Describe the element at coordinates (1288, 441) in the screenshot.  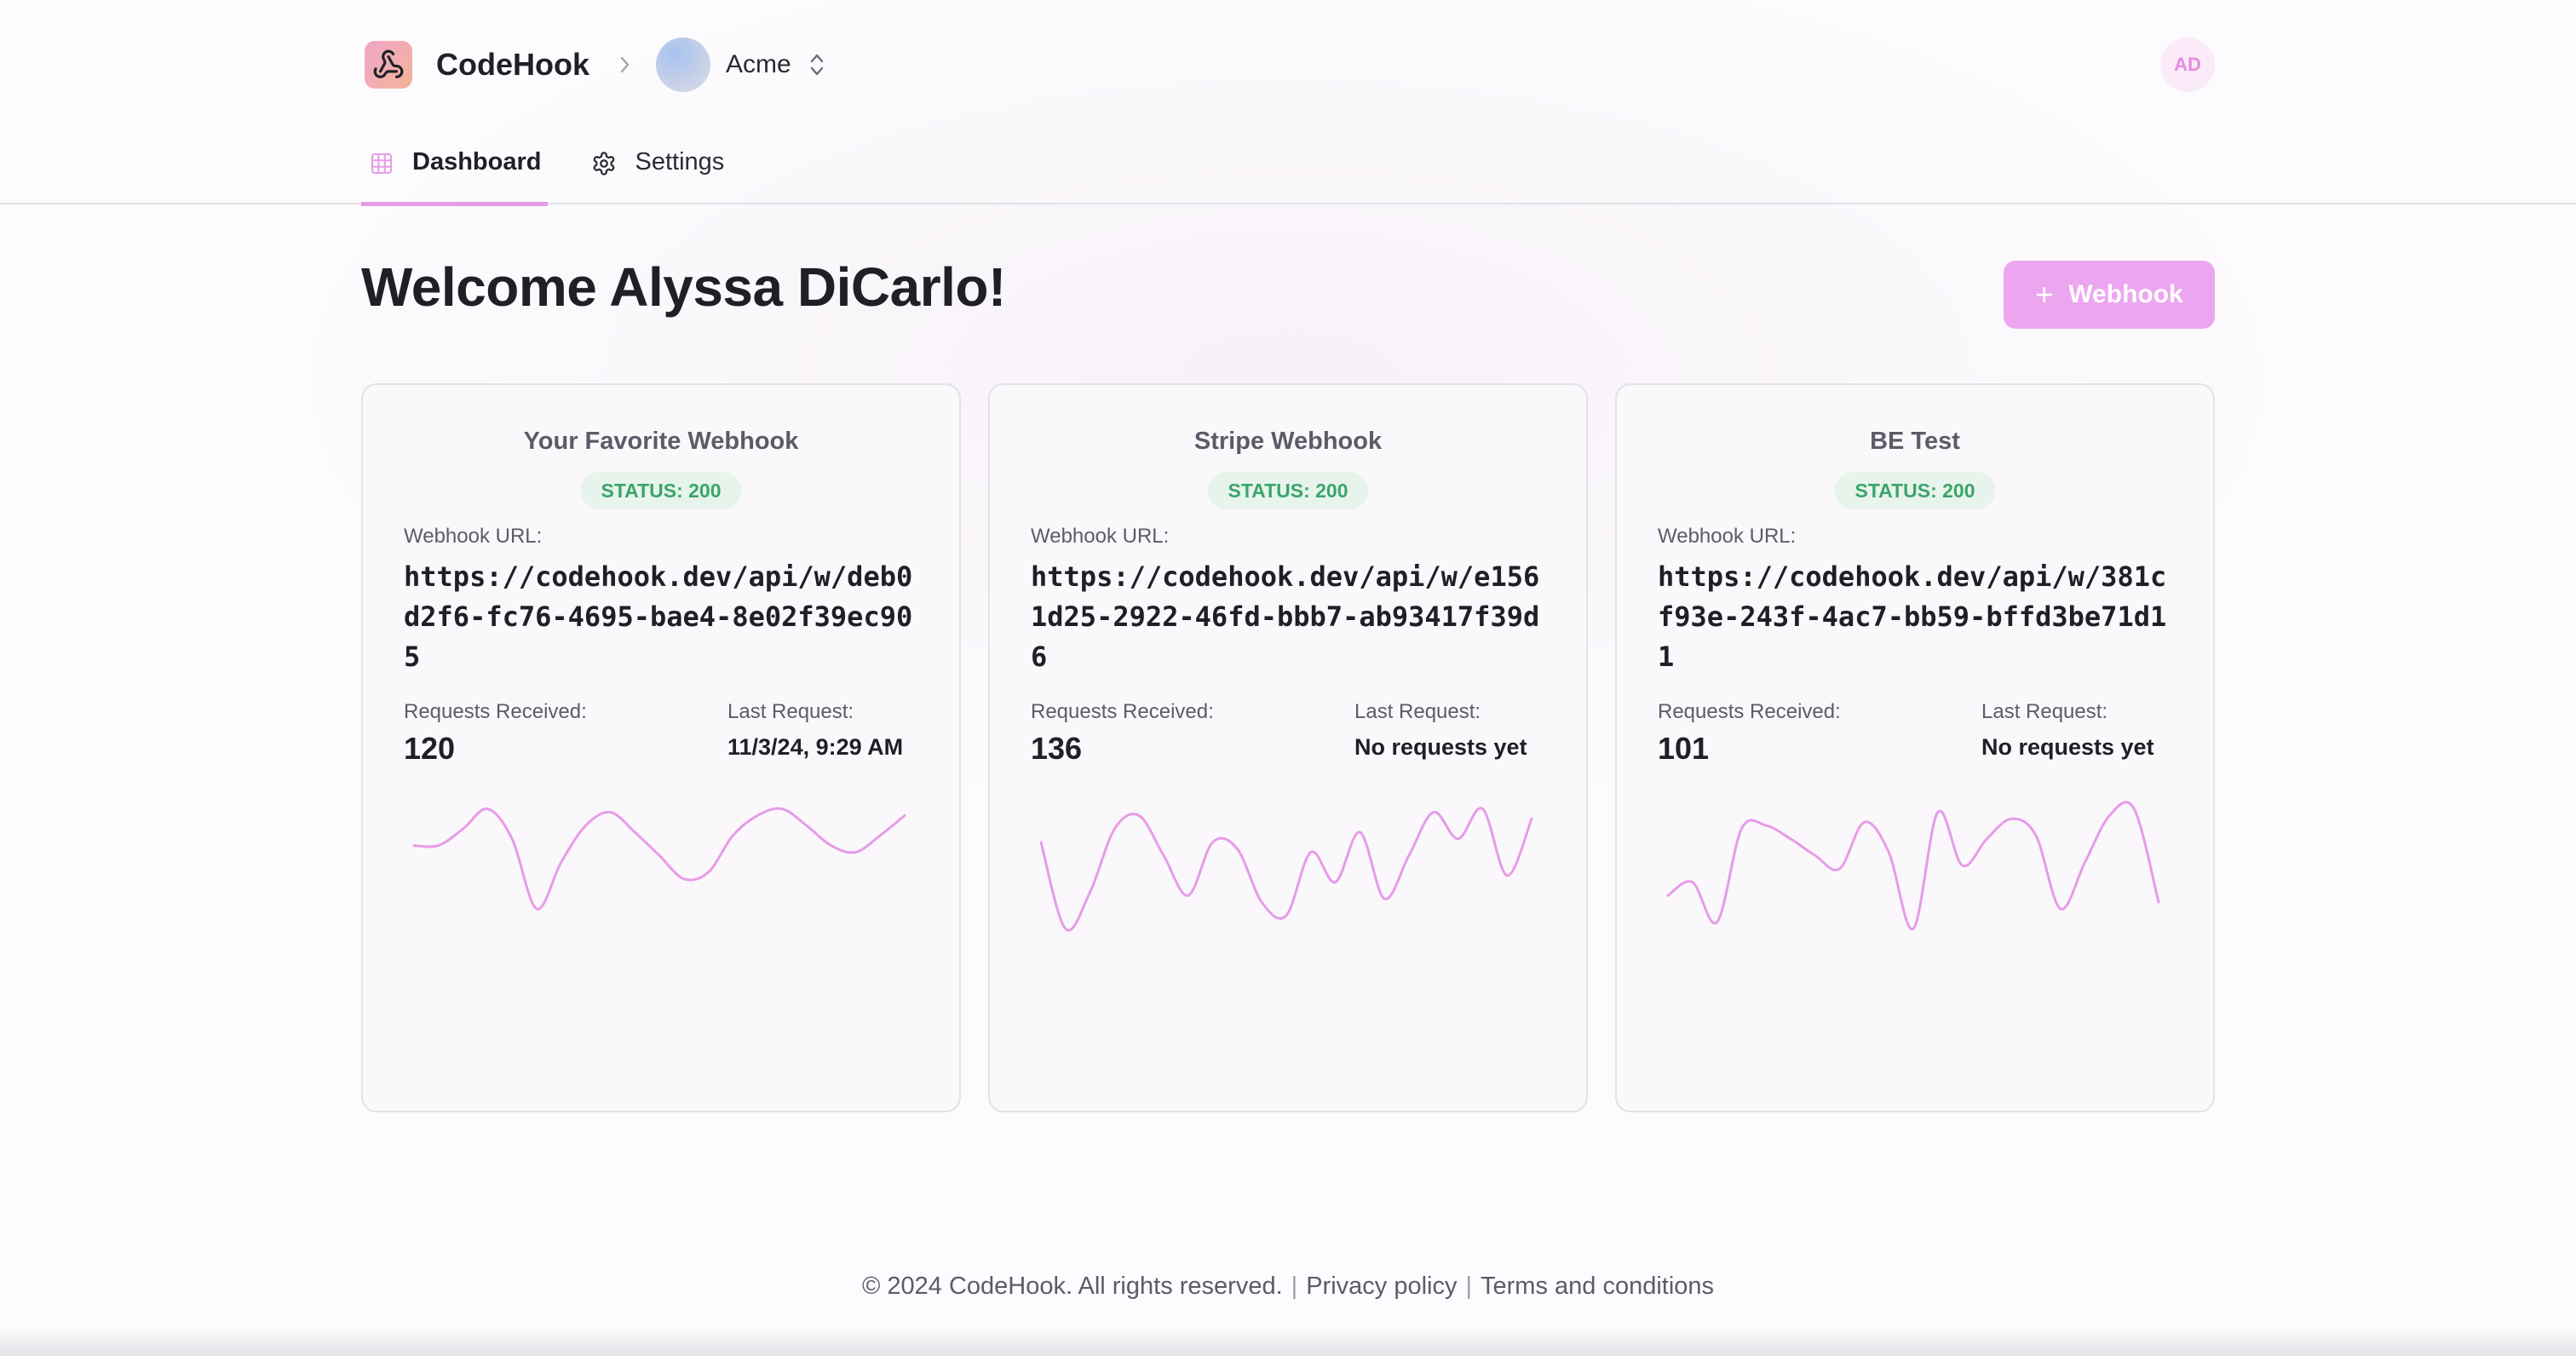
I see `webhook-title: Stripe Webhook` at that location.